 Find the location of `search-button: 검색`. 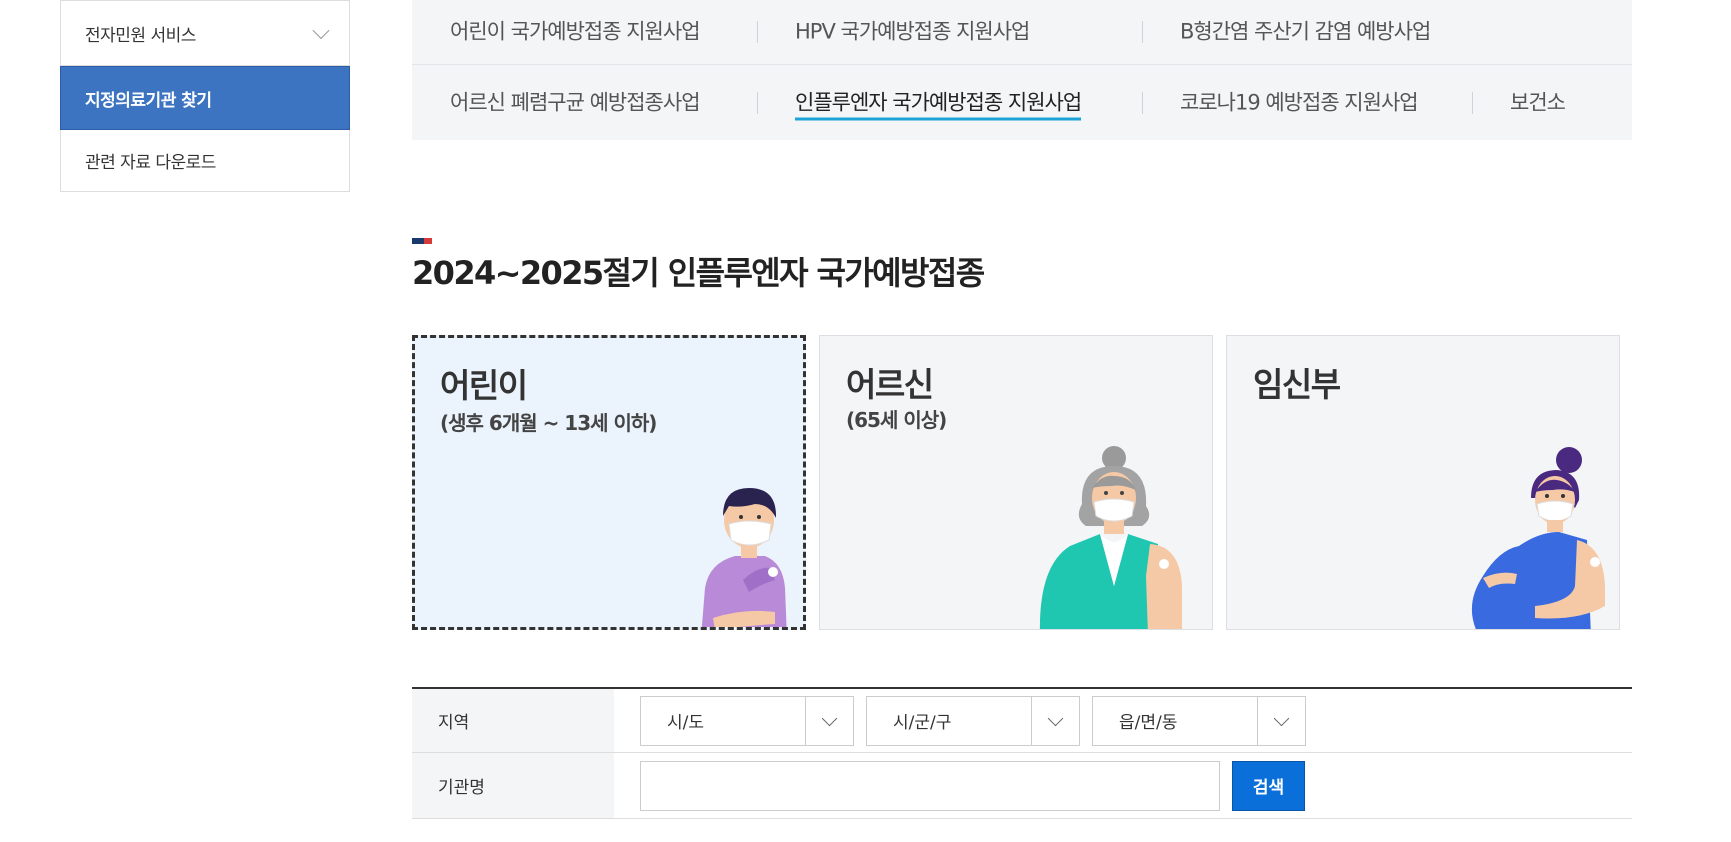

search-button: 검색 is located at coordinates (1268, 785).